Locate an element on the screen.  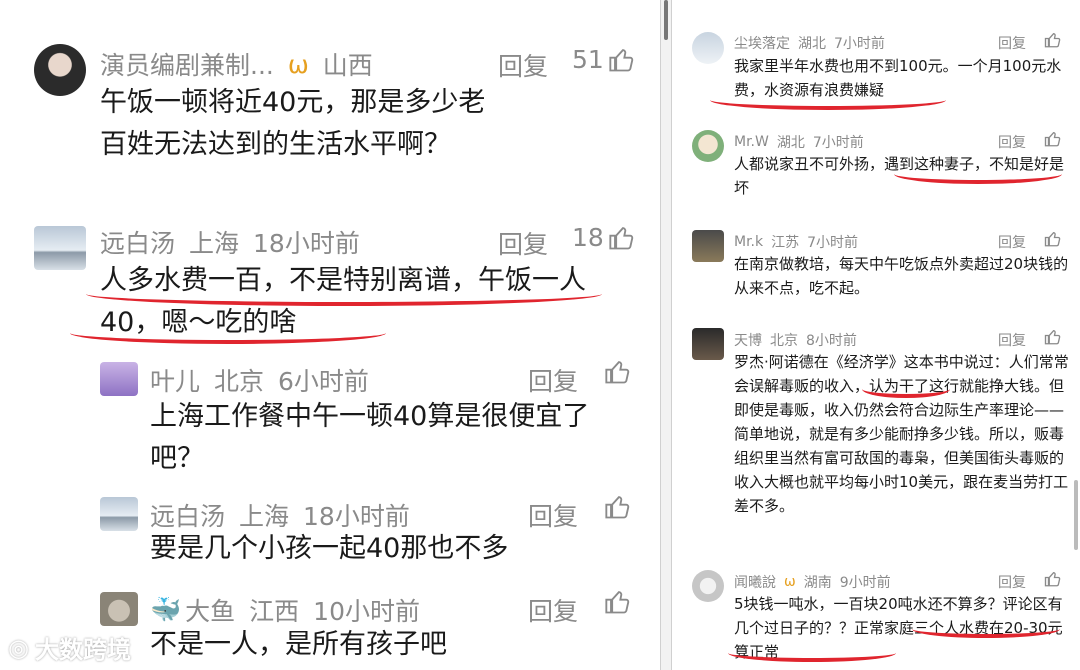
timestamp: 10小时前 is located at coordinates (366, 611).